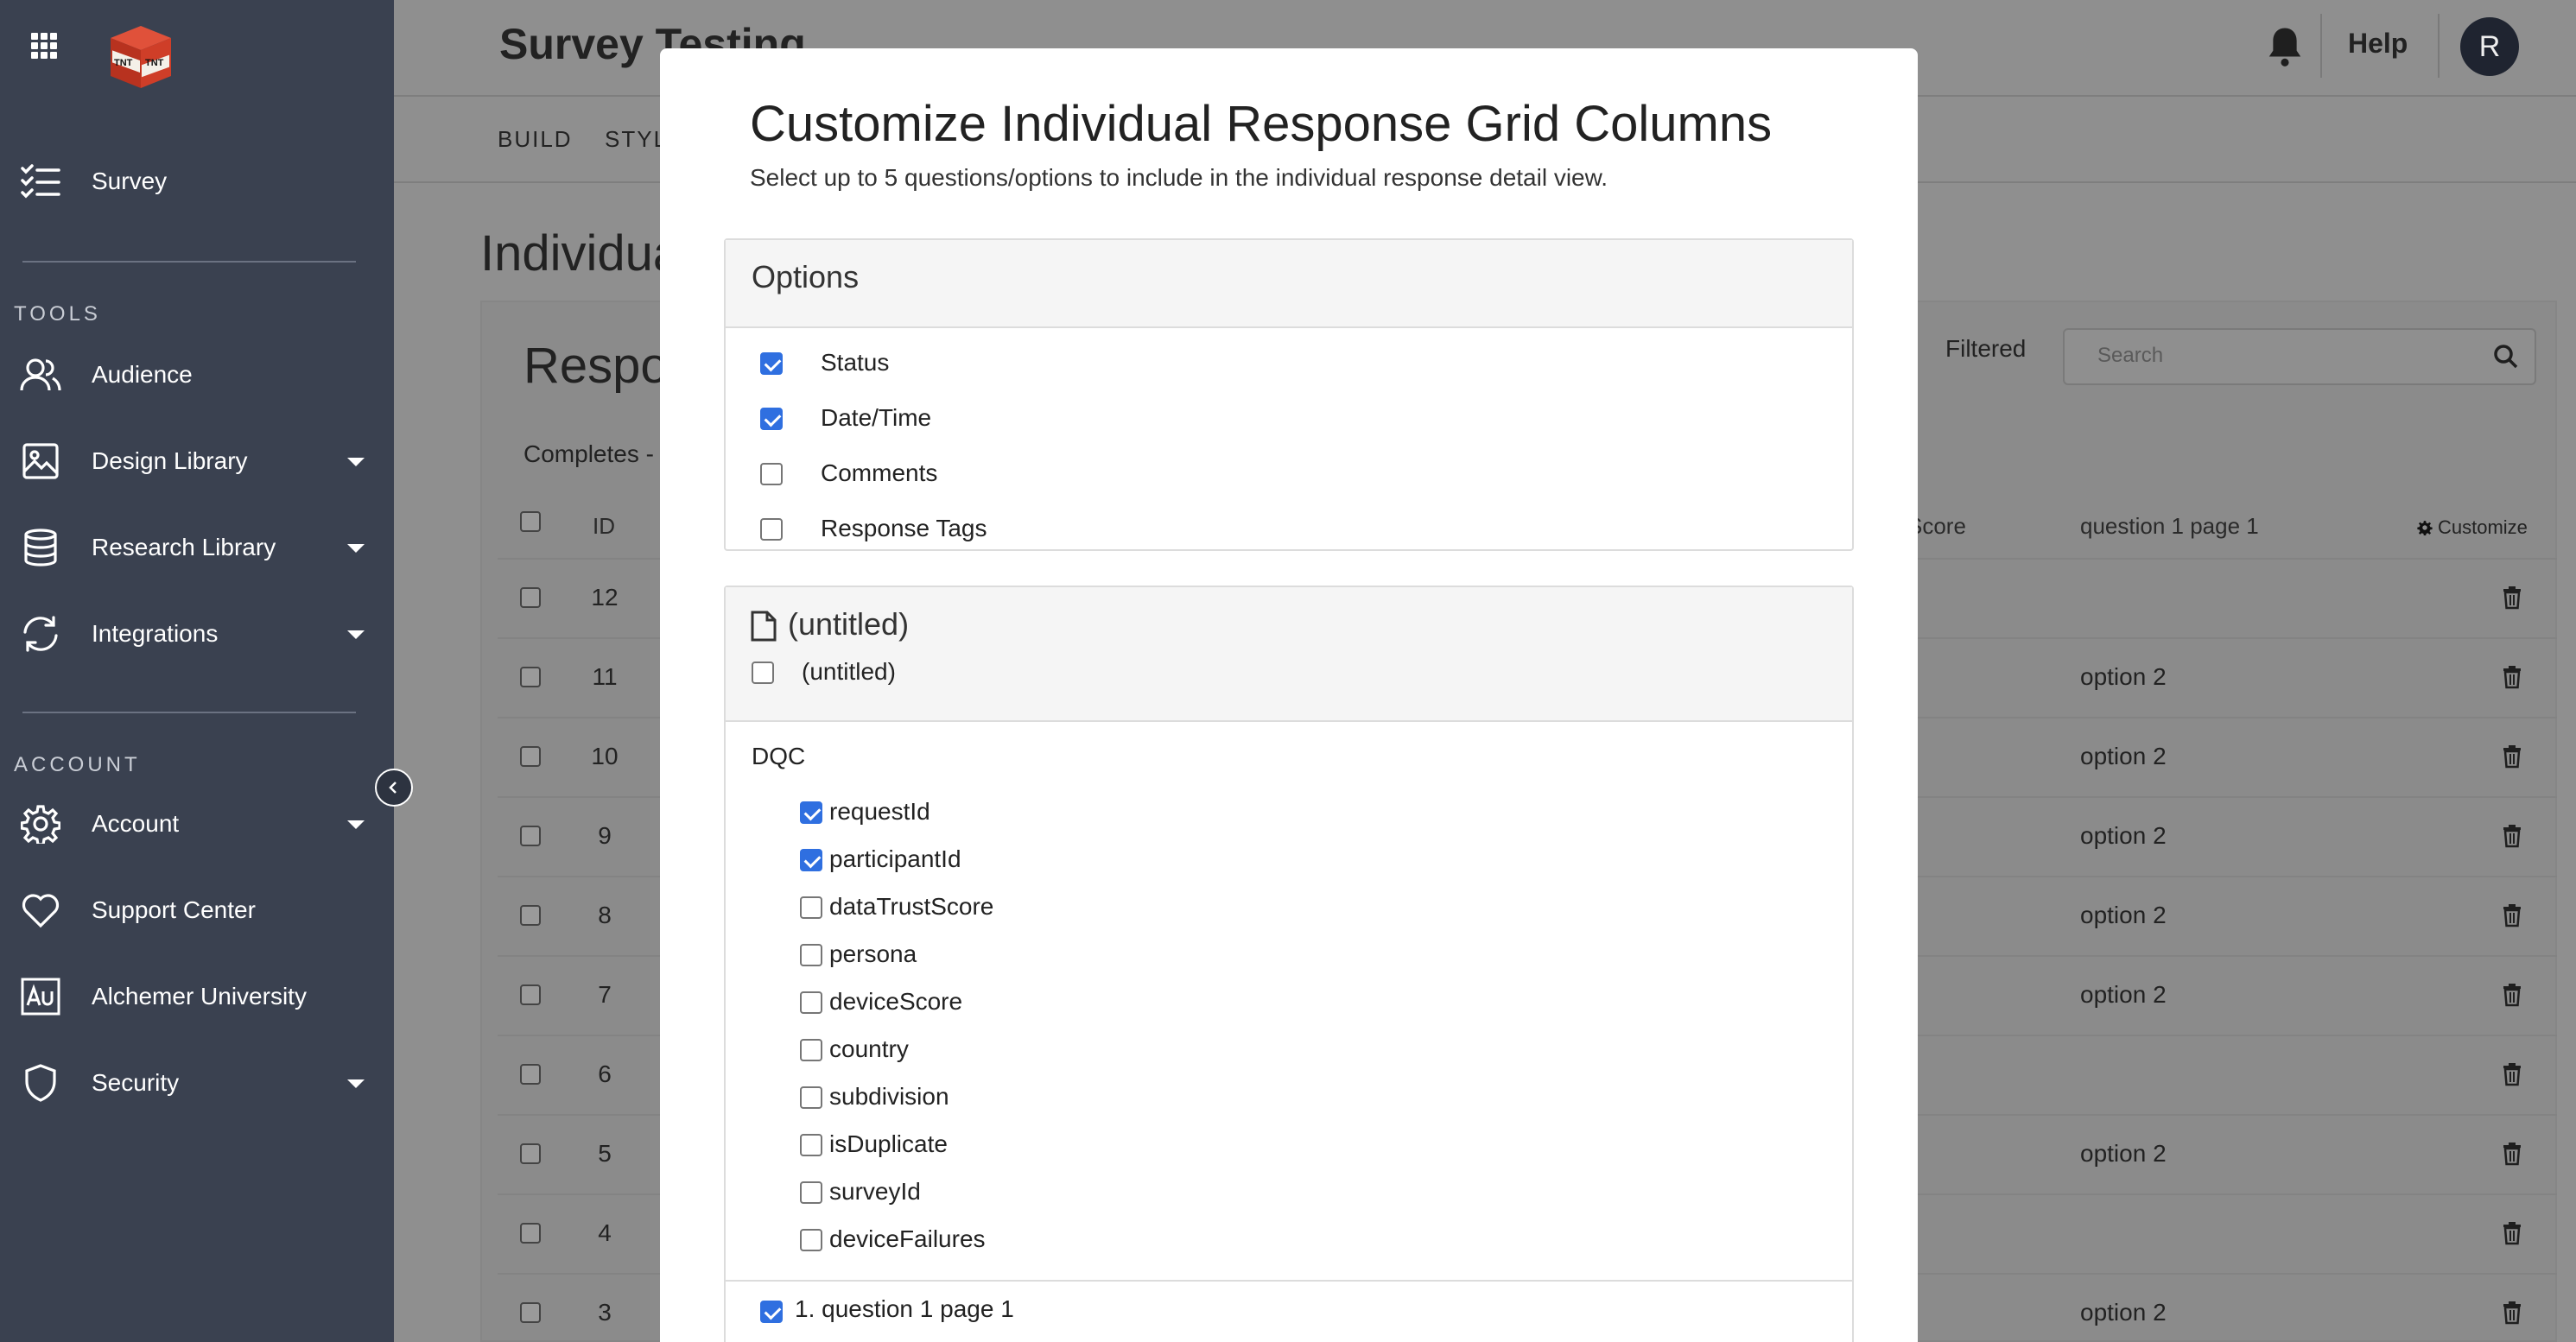 The height and width of the screenshot is (1342, 2576). Describe the element at coordinates (869, 1049) in the screenshot. I see `dqc-label: country` at that location.